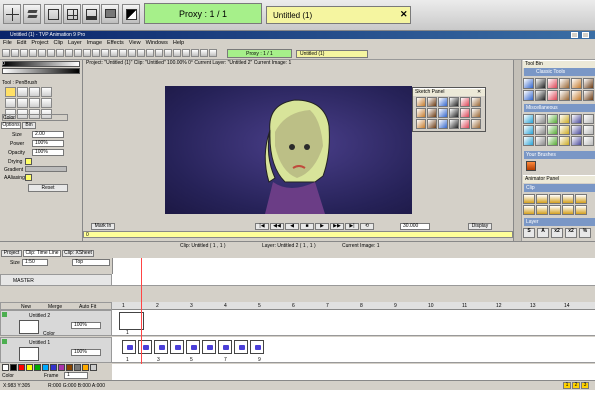  I want to click on mark-in-button: Mark In, so click(103, 226).